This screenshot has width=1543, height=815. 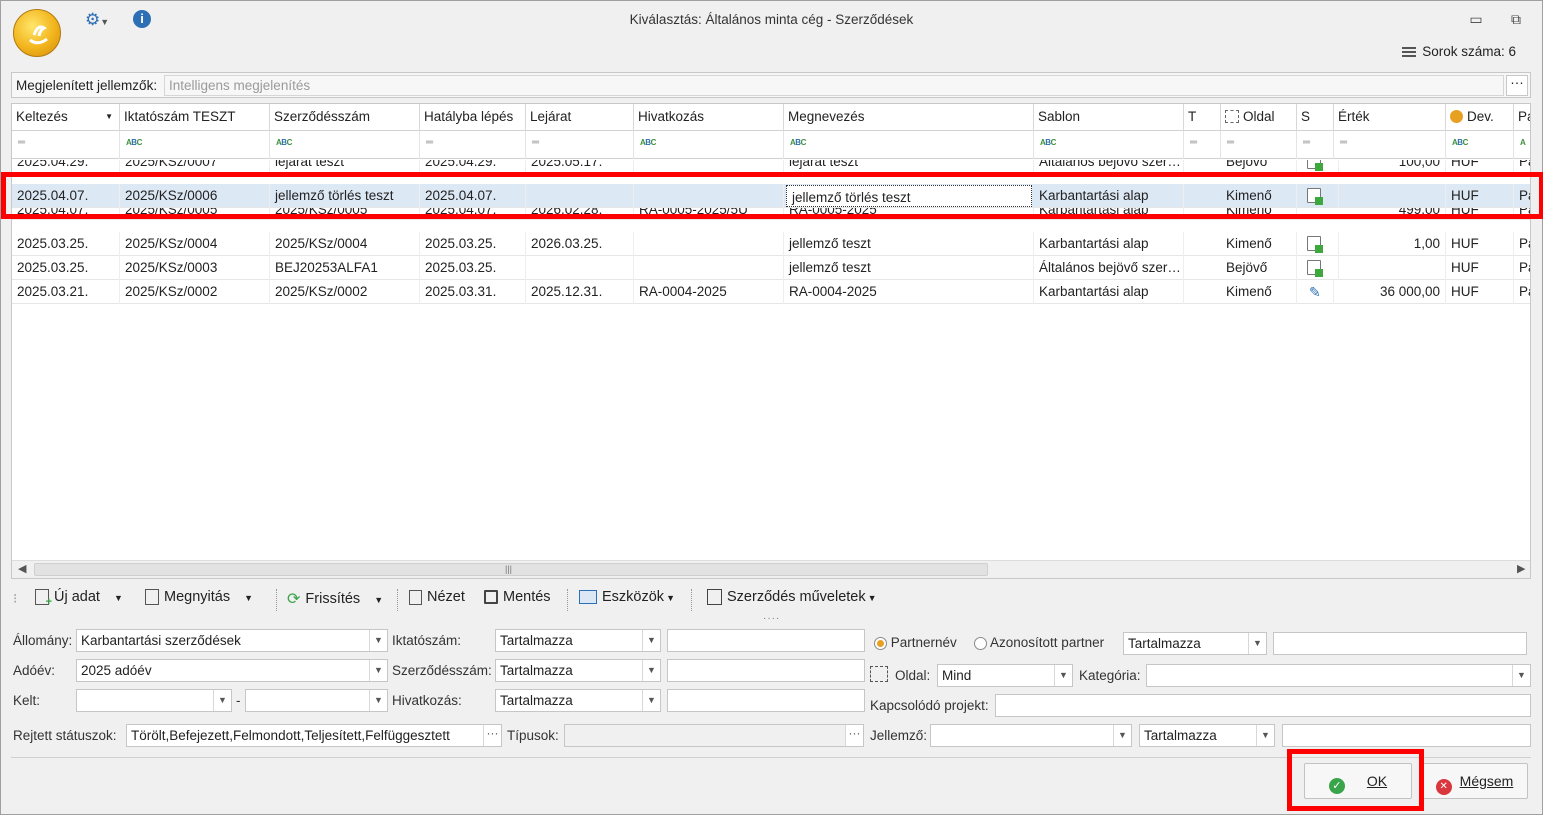 I want to click on column-header-pa: Pa, so click(x=1522, y=117).